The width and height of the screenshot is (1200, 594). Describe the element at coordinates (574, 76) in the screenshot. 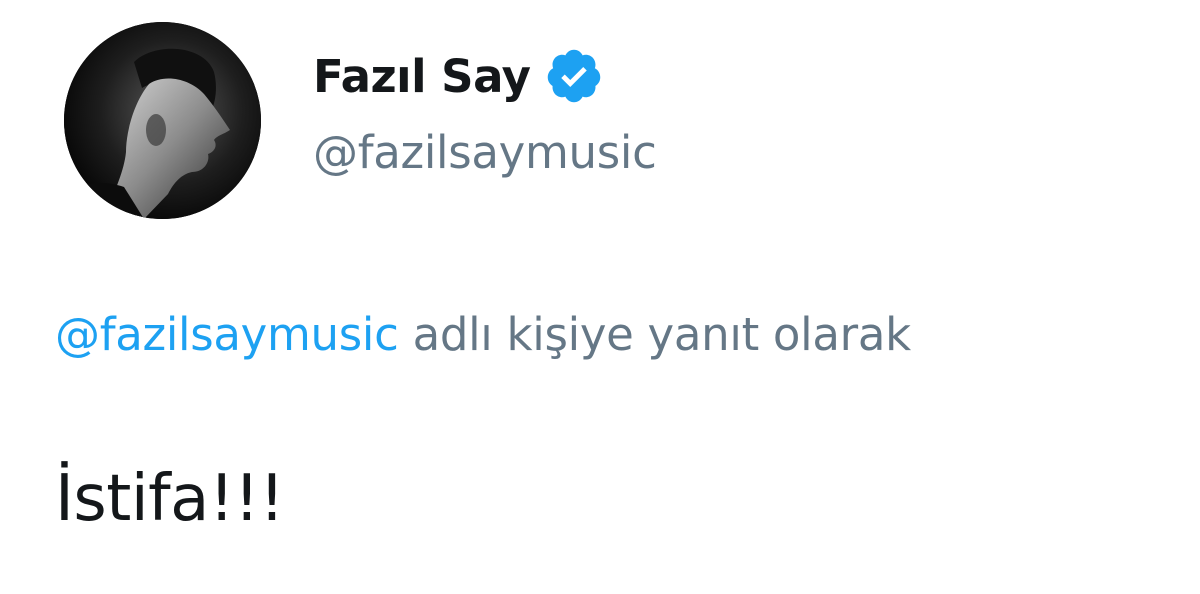

I see `verified-badge-icon` at that location.